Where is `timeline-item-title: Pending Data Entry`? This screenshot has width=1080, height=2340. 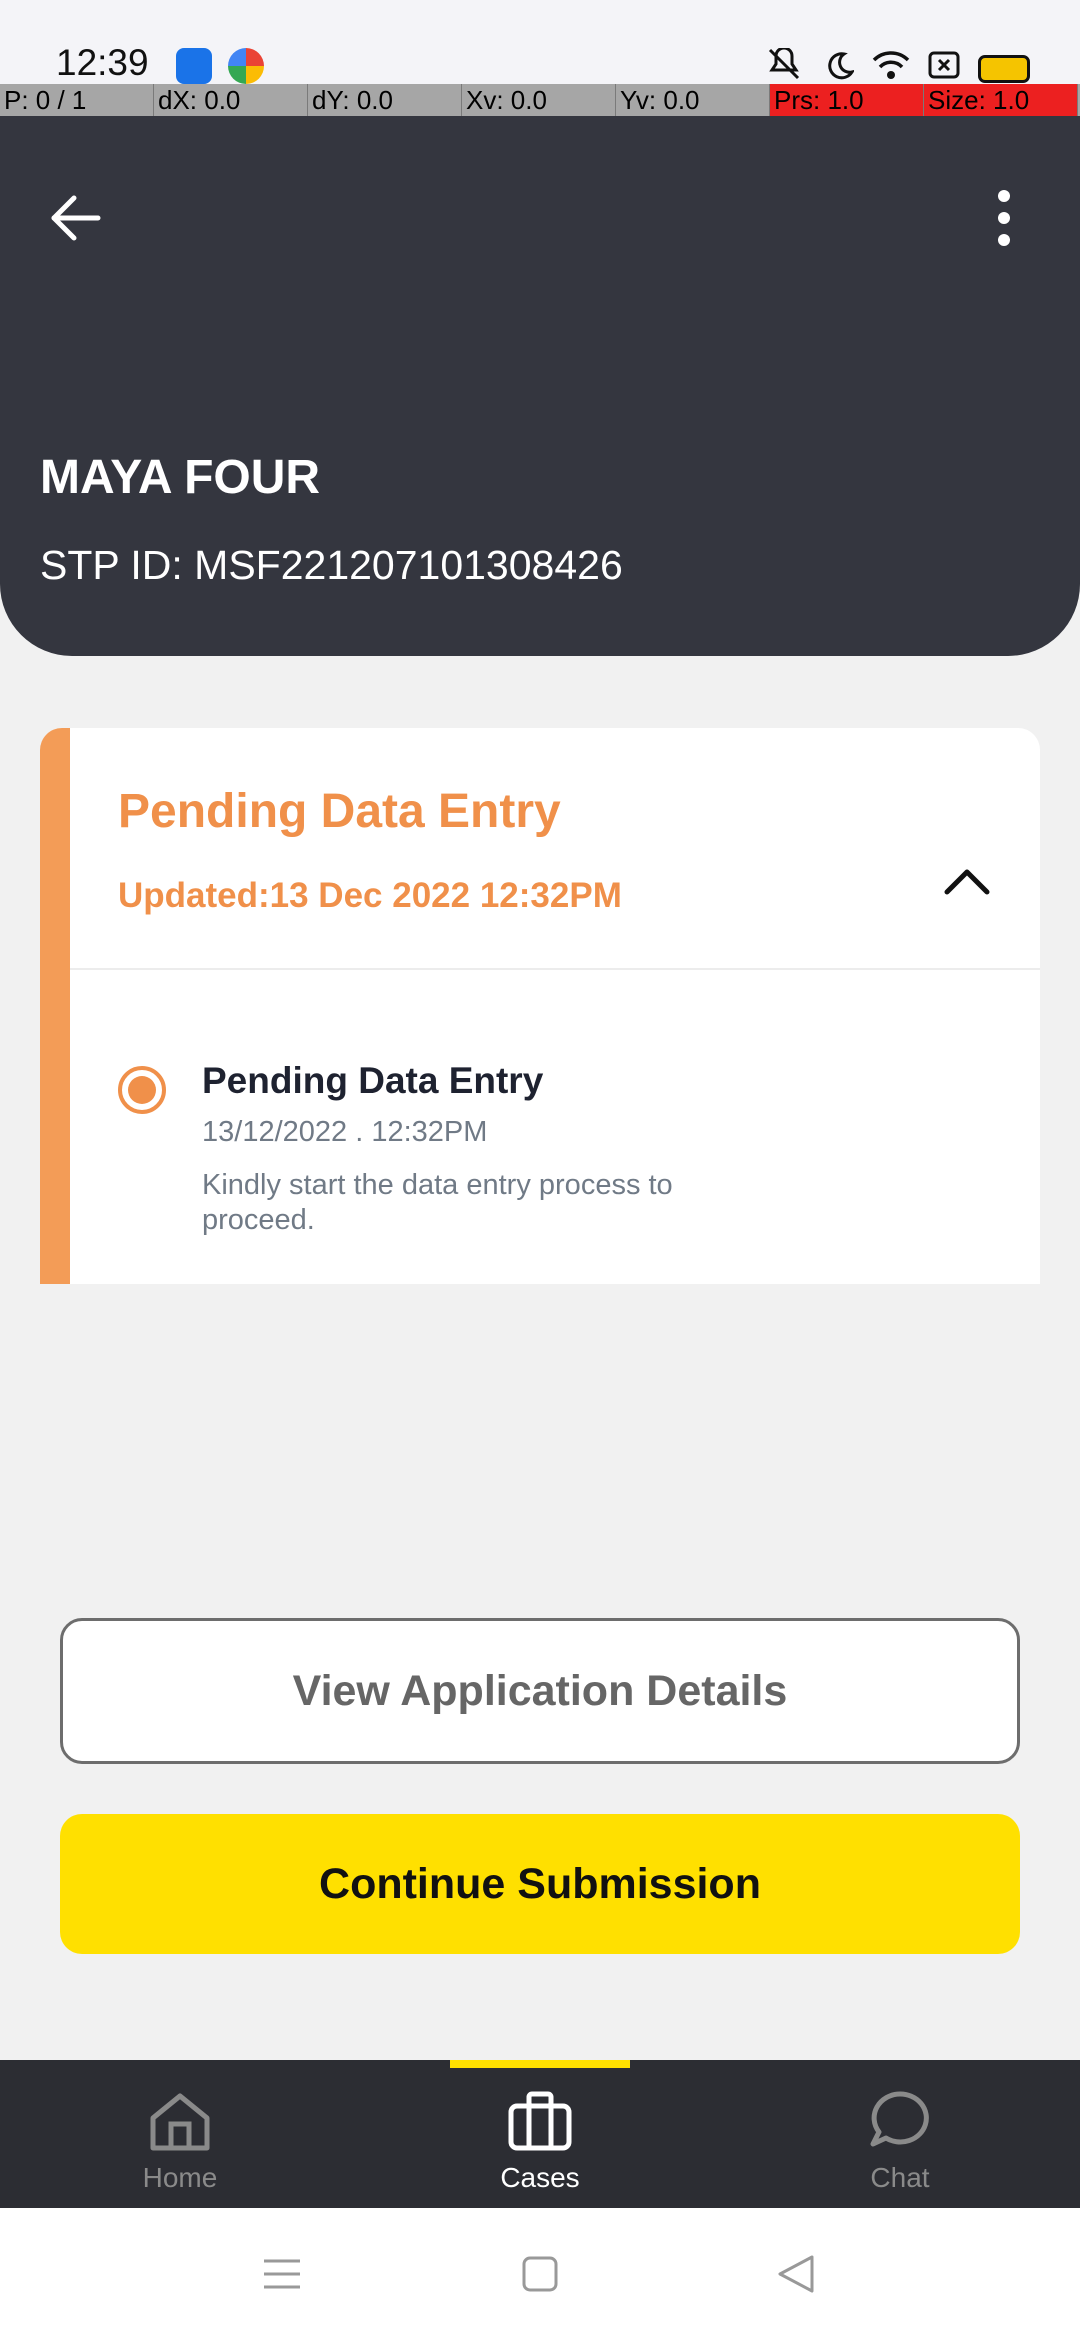
timeline-item-title: Pending Data Entry is located at coordinates (373, 1080).